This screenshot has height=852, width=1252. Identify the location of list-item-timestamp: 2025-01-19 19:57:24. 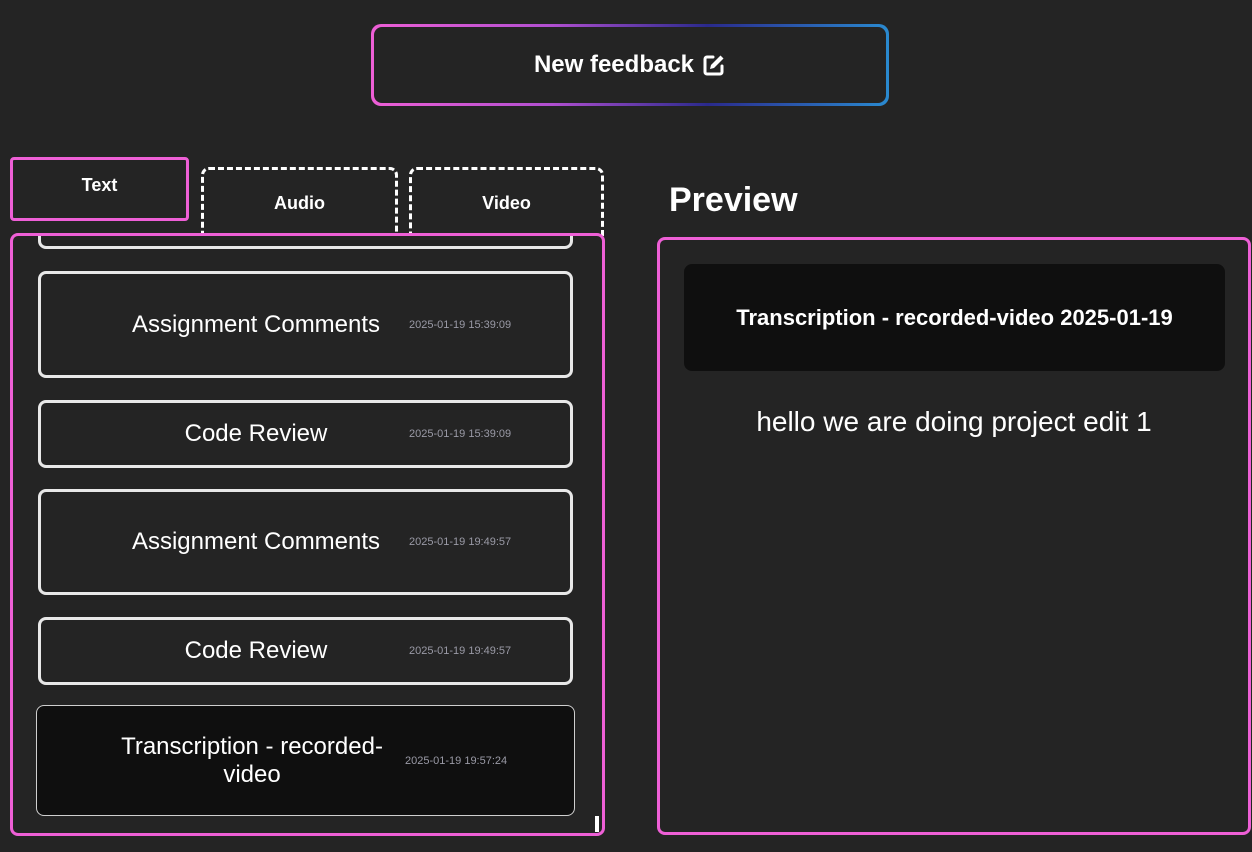
(456, 760).